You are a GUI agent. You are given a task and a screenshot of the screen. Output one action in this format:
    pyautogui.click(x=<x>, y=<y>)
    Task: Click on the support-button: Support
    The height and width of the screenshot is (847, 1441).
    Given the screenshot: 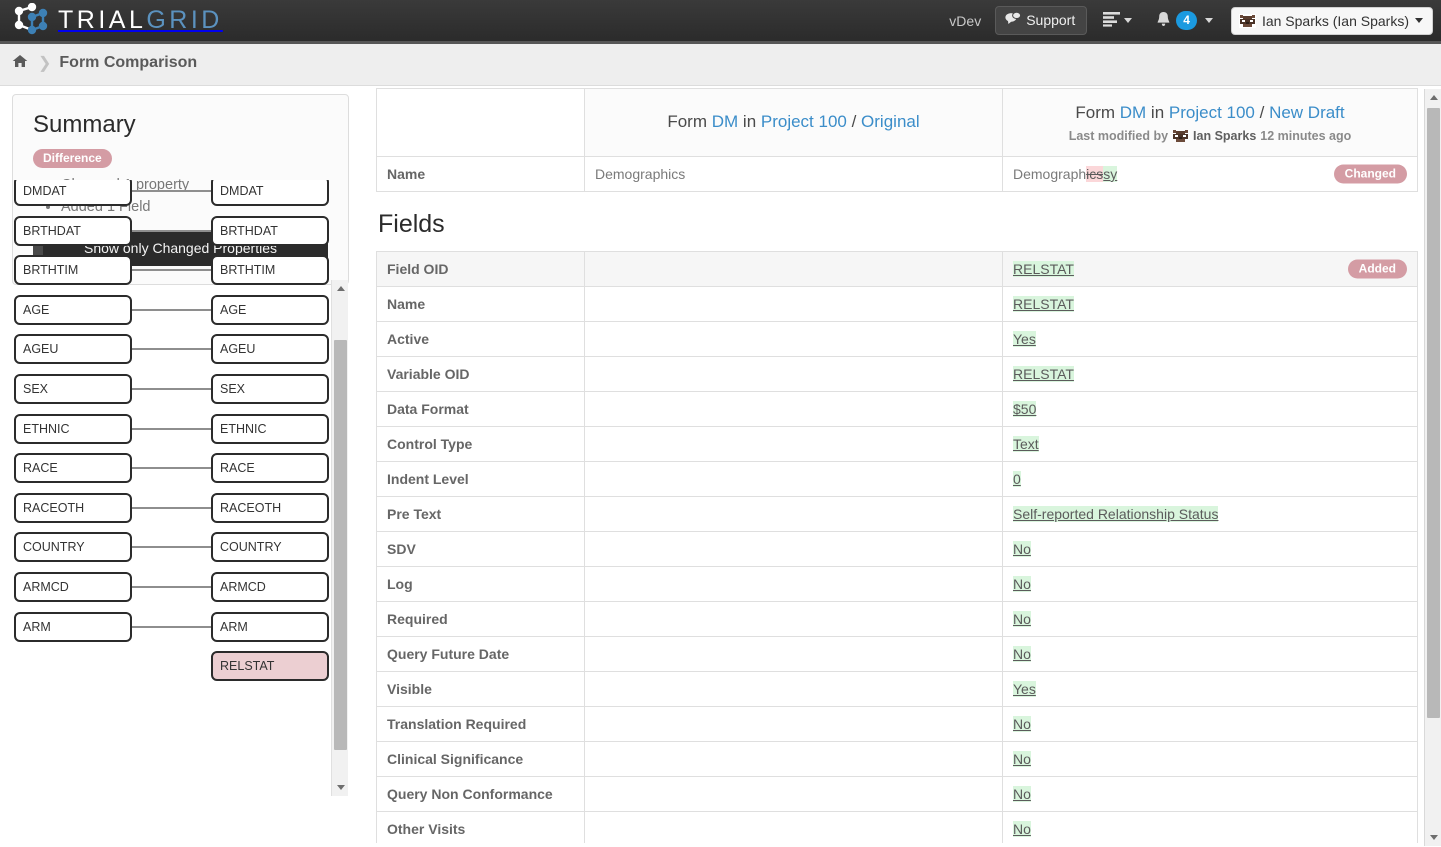 What is the action you would take?
    pyautogui.click(x=1041, y=20)
    